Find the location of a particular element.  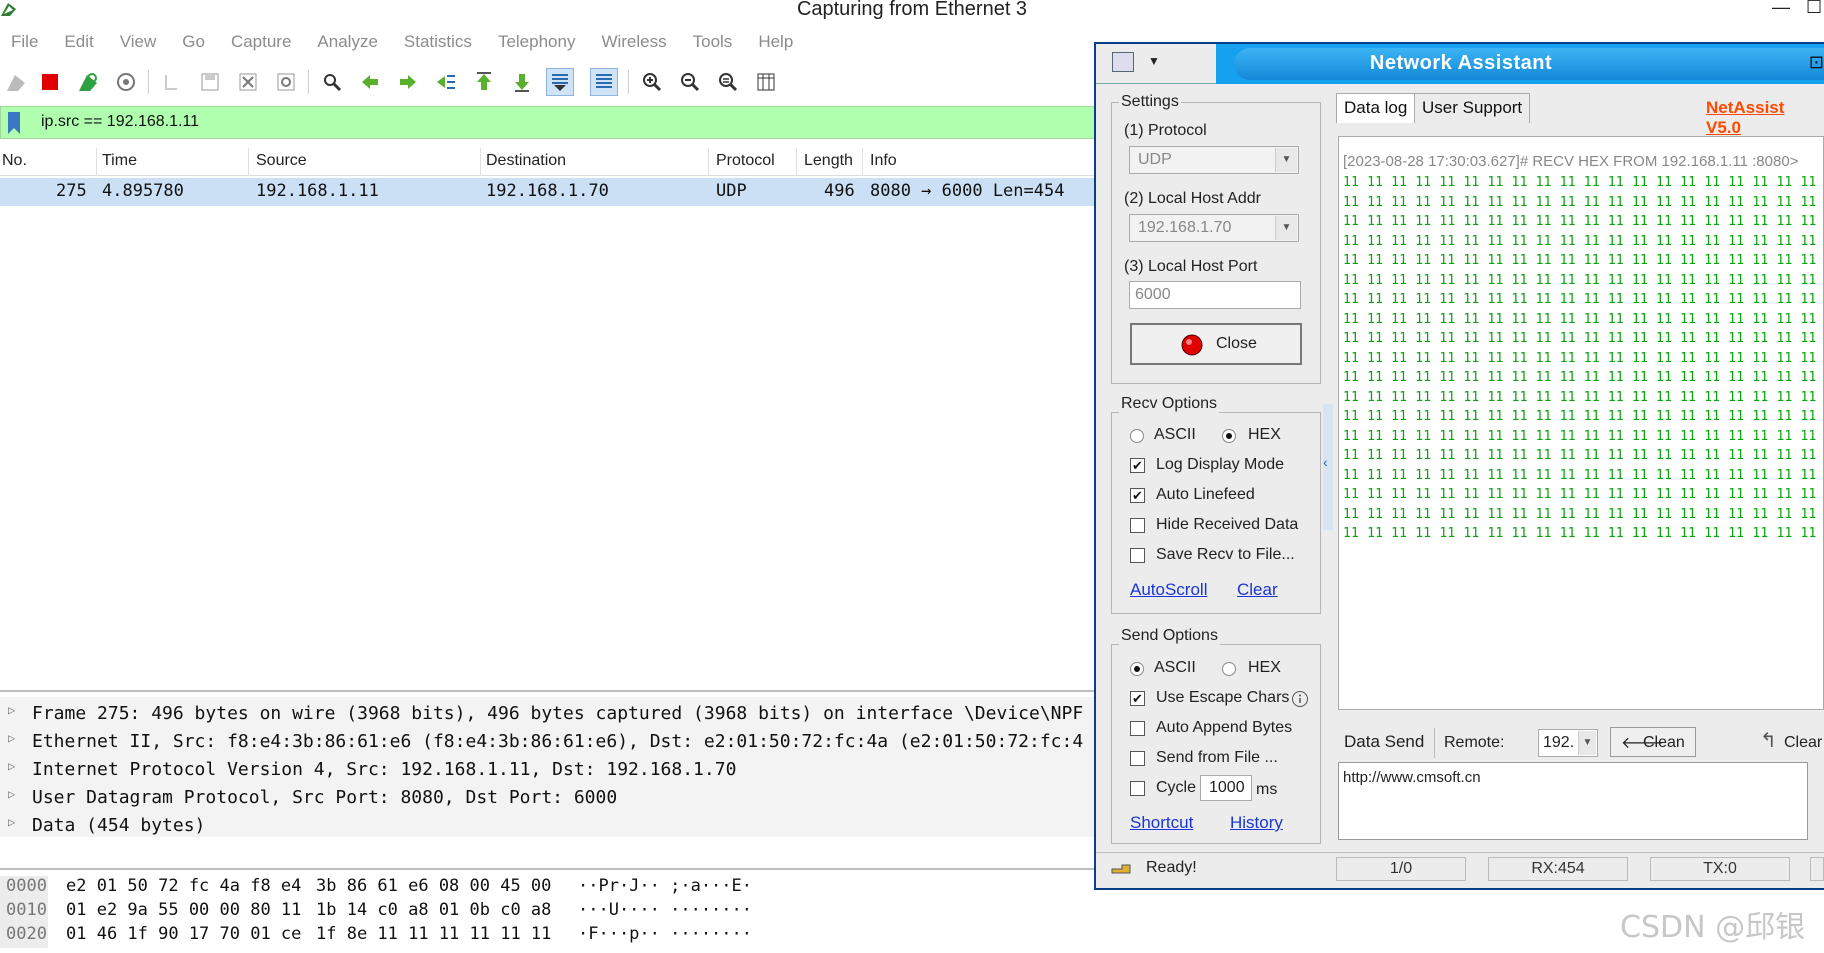

na-title: Network Assistant is located at coordinates (1461, 63).